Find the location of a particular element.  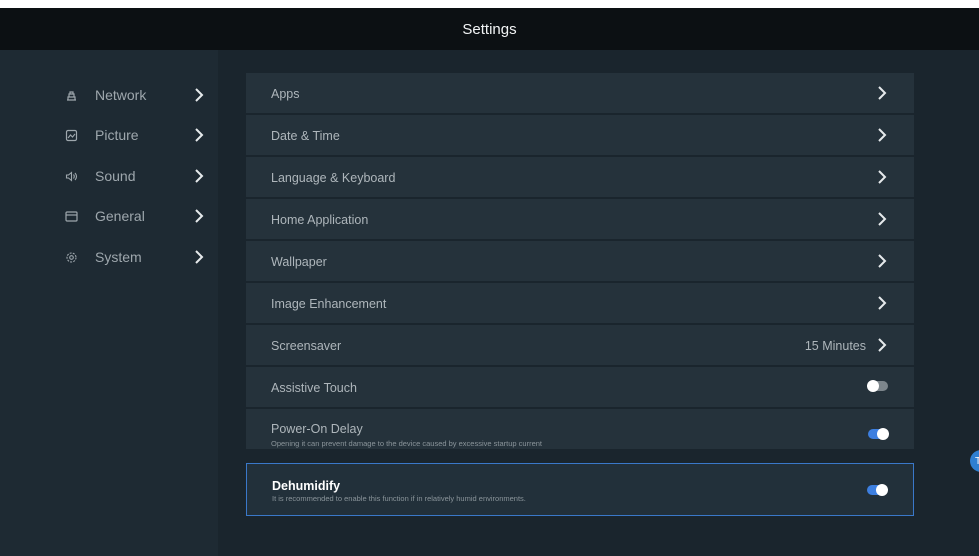

network-icon is located at coordinates (71, 95).